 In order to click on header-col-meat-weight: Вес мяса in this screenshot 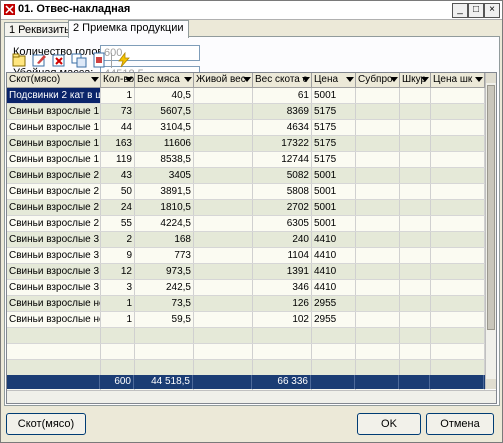, I will do `click(164, 80)`.